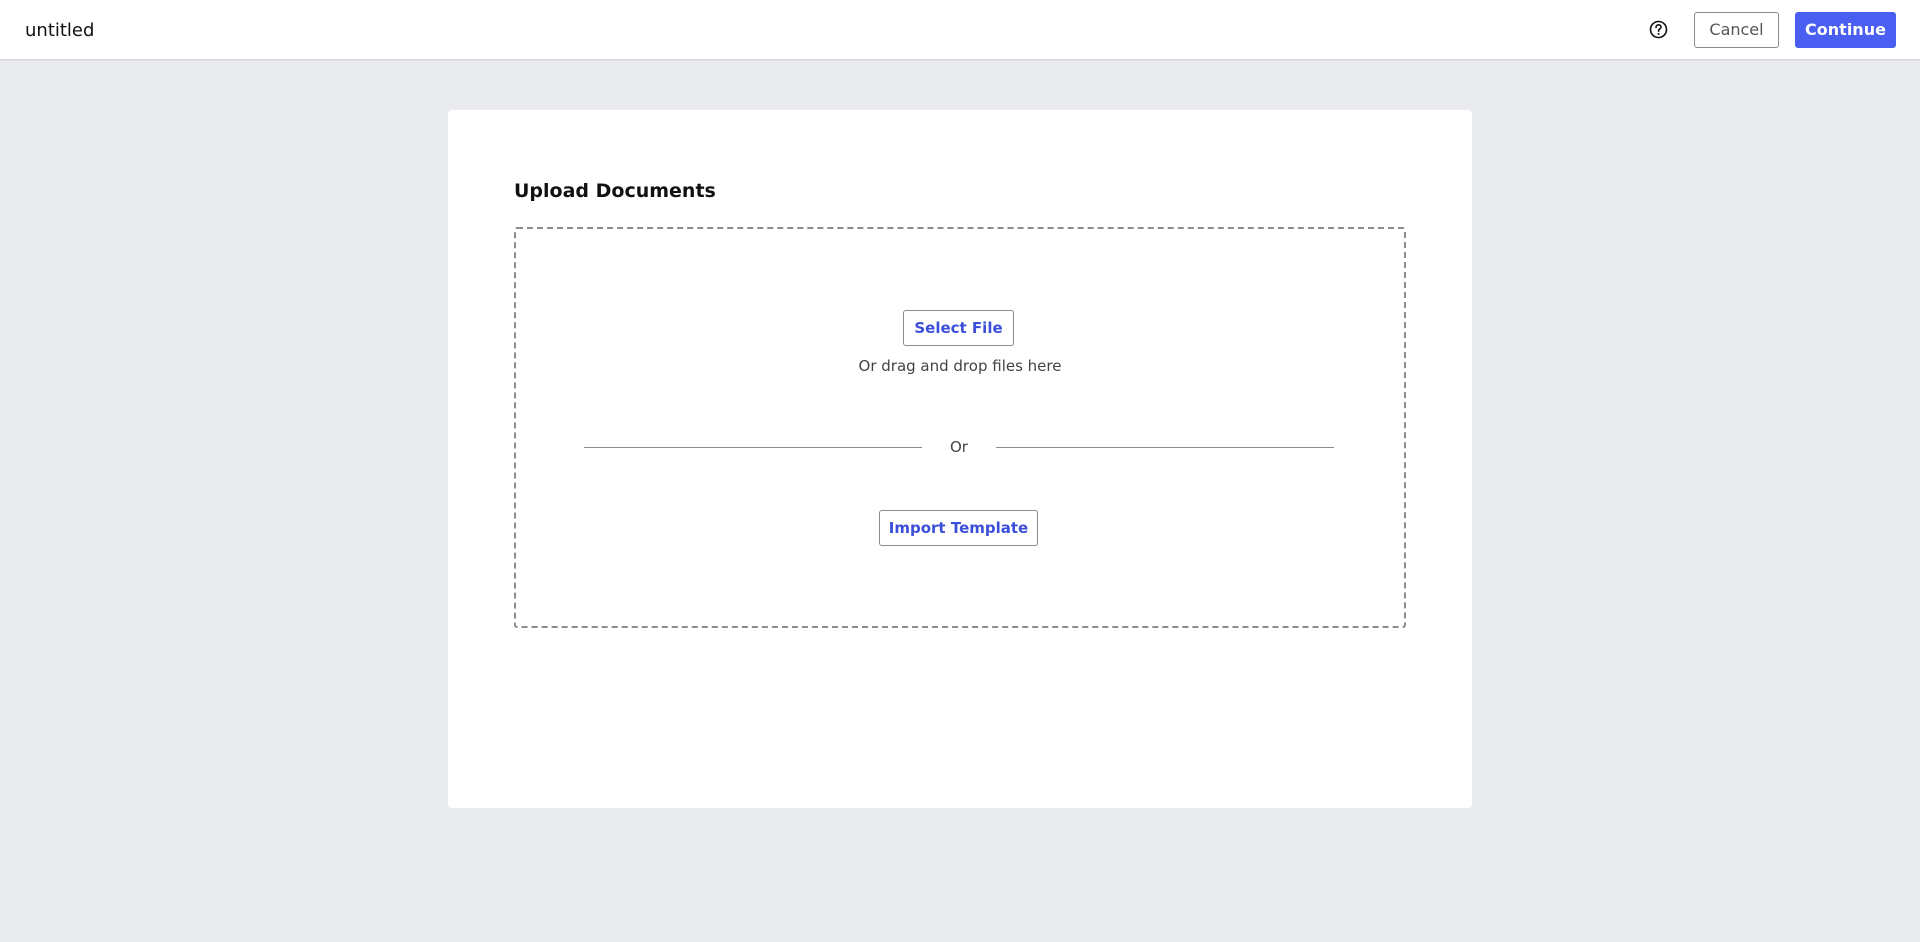 The height and width of the screenshot is (942, 1920). Describe the element at coordinates (958, 528) in the screenshot. I see `import-template-button: Import Template` at that location.